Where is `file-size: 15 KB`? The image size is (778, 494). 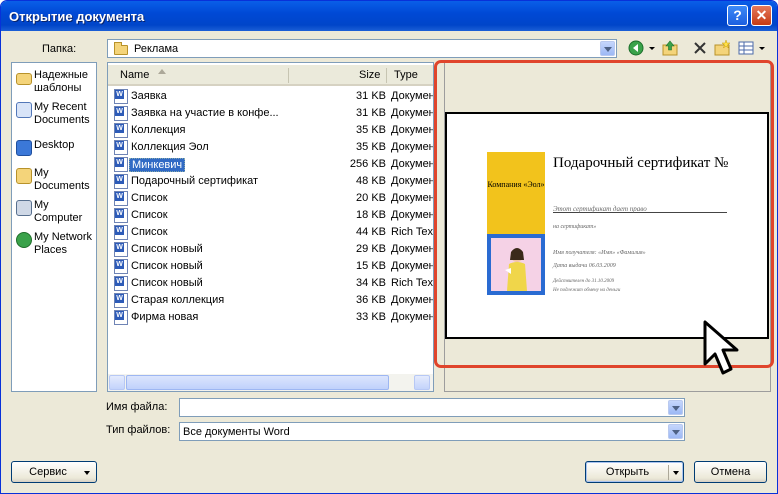
file-size: 15 KB is located at coordinates (371, 266).